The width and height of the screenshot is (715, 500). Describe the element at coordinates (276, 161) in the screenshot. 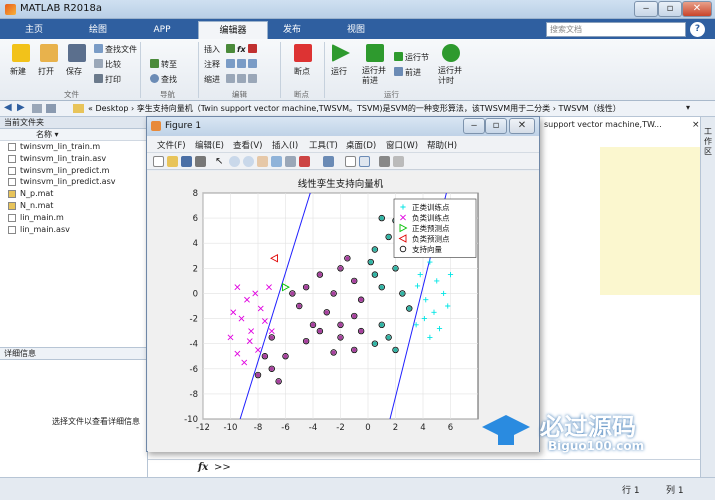

I see `rotate-icon` at that location.